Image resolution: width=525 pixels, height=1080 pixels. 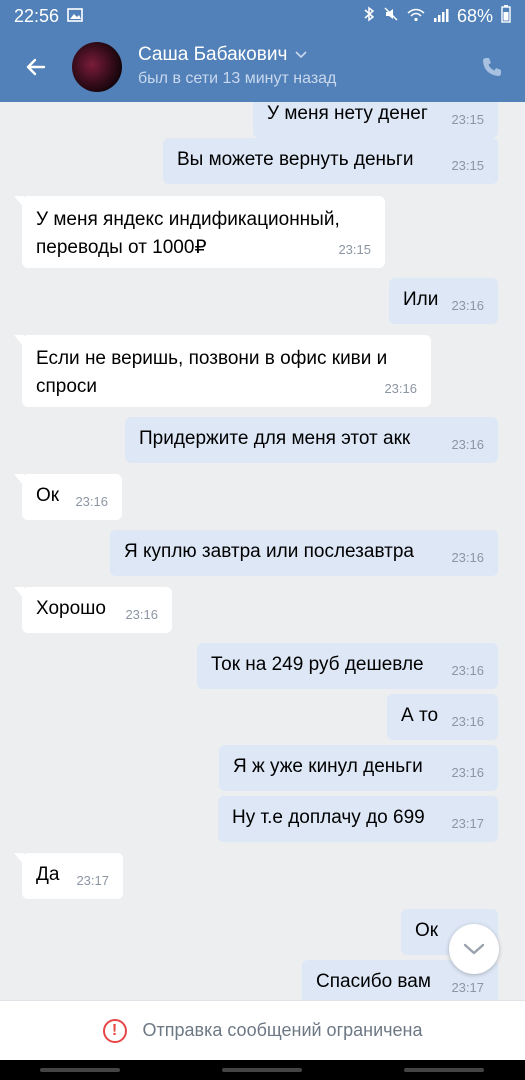 What do you see at coordinates (269, 551) in the screenshot?
I see `message-text: Я куплю завтра или послезавтра` at bounding box center [269, 551].